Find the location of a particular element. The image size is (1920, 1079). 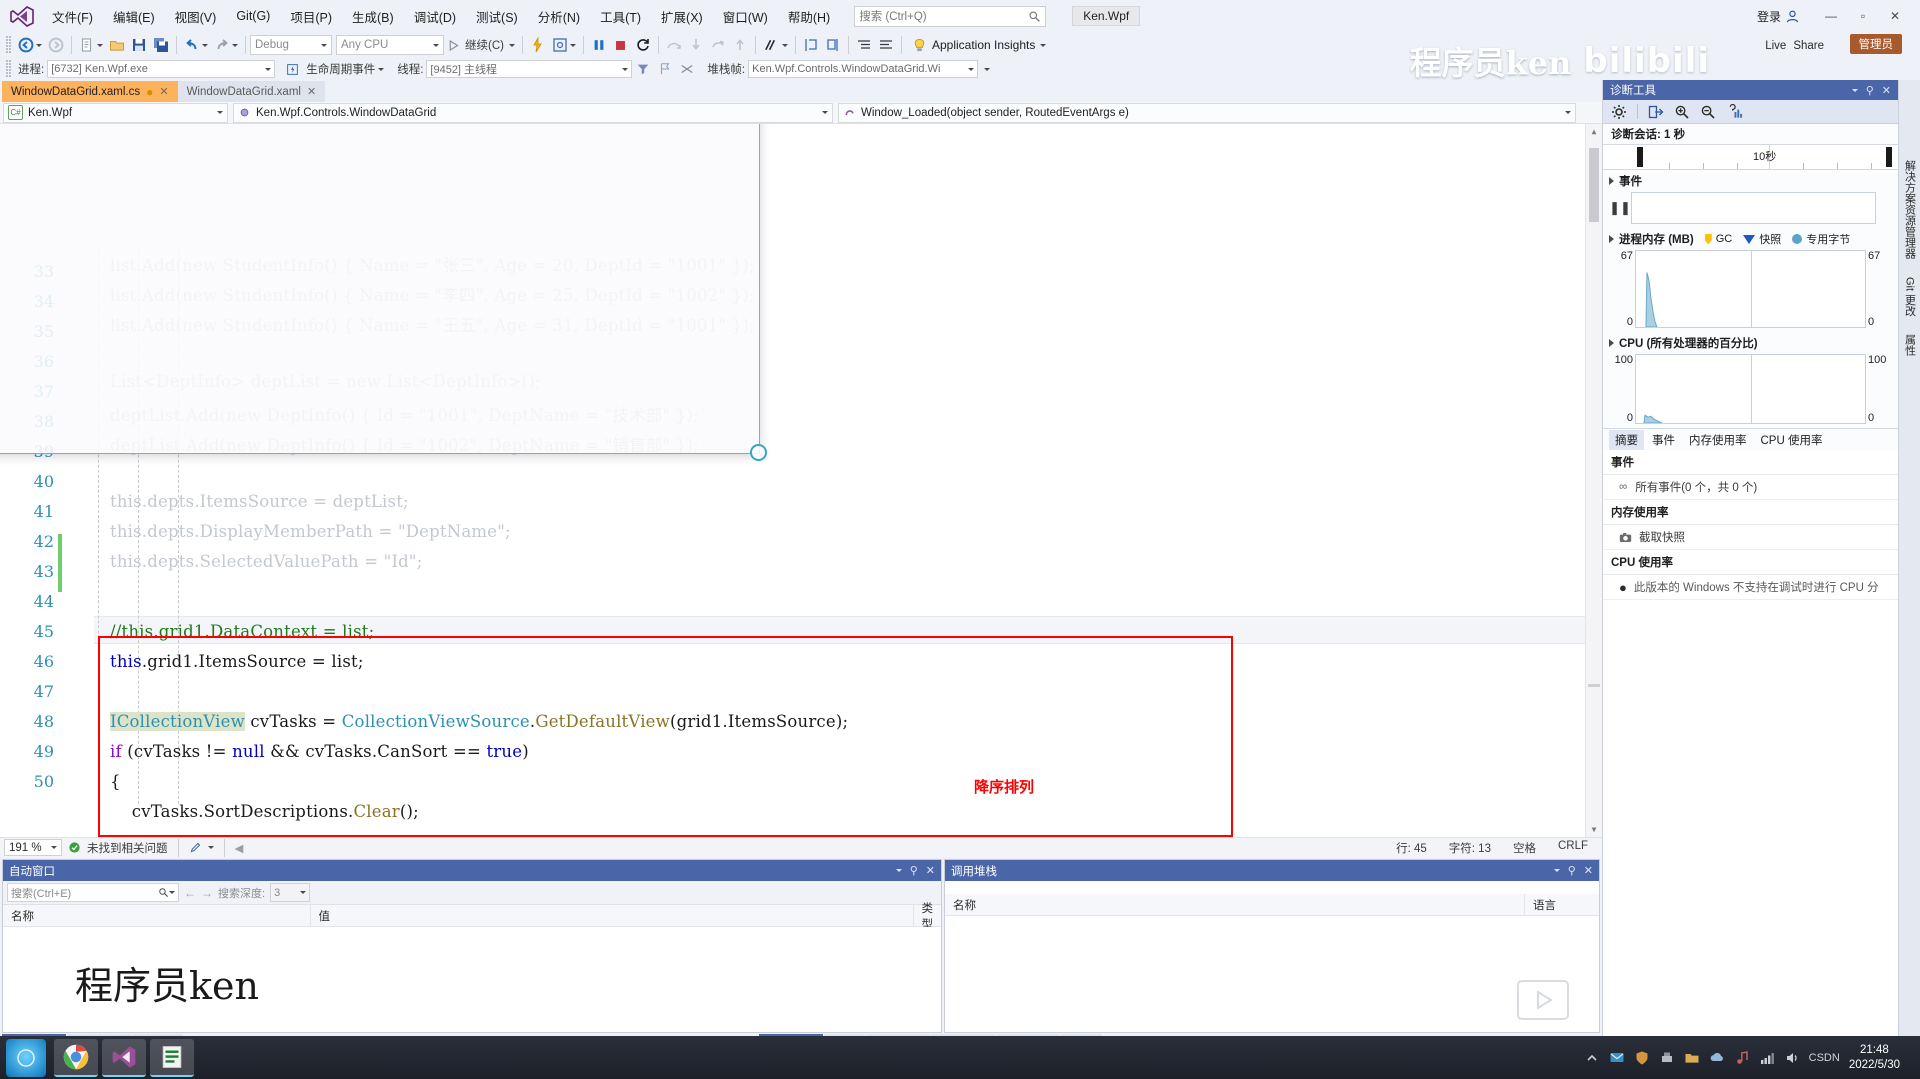

call-stack-menu-caret is located at coordinates (1556, 870).